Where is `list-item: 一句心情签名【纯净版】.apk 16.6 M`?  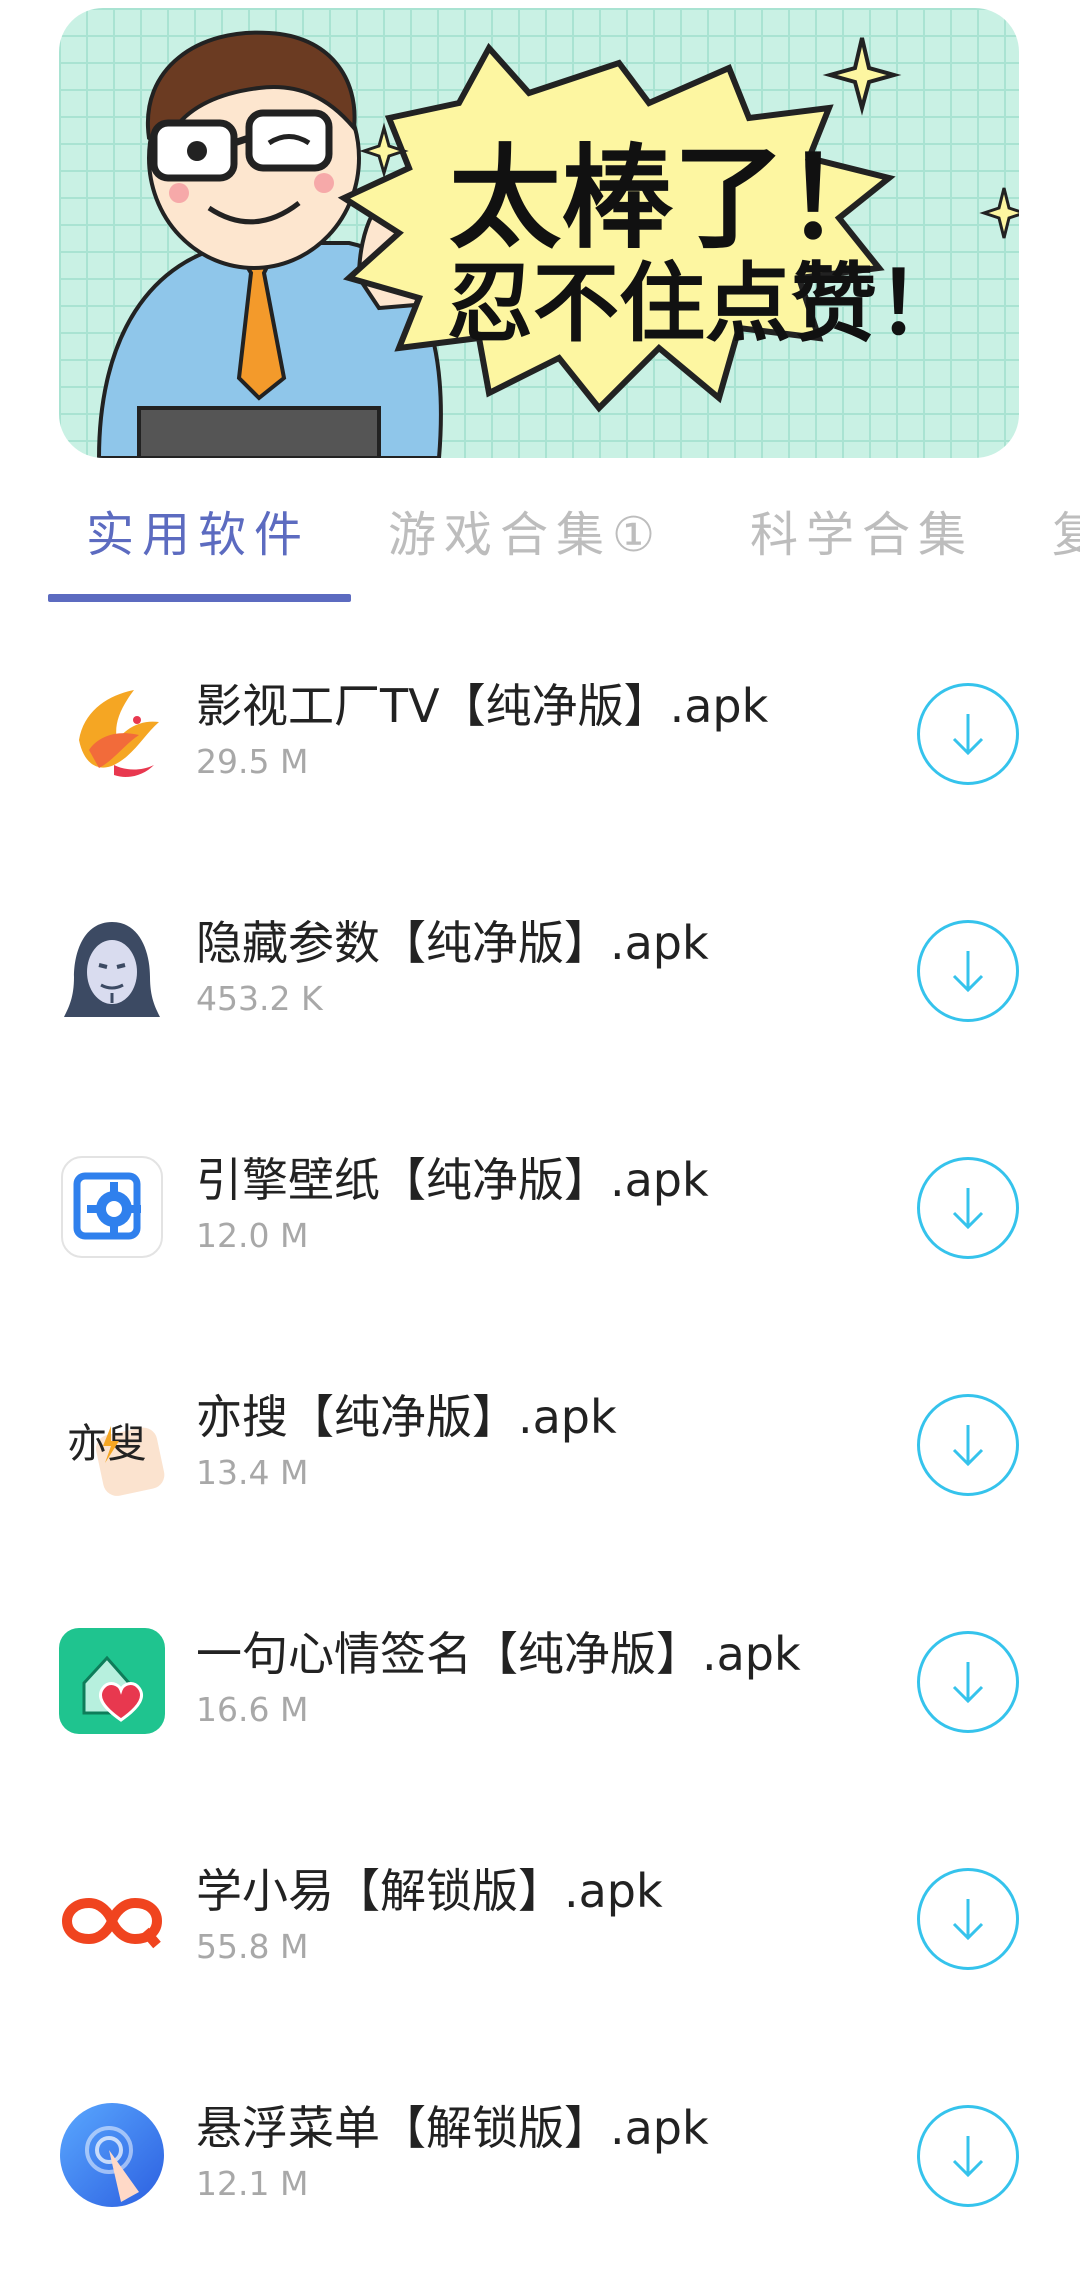 list-item: 一句心情签名【纯净版】.apk 16.6 M is located at coordinates (540, 1716).